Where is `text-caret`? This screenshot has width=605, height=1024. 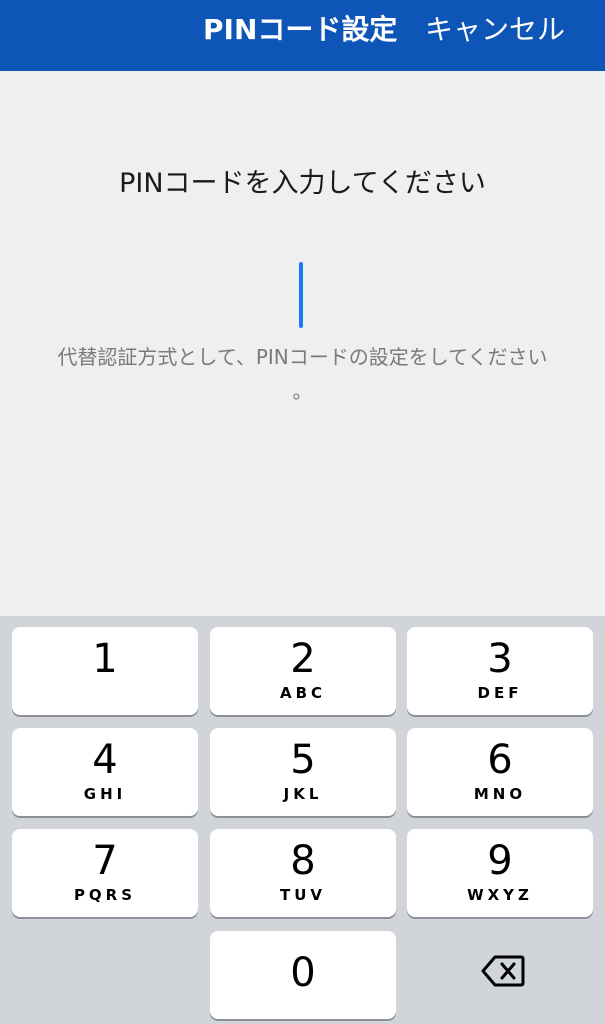 text-caret is located at coordinates (301, 295).